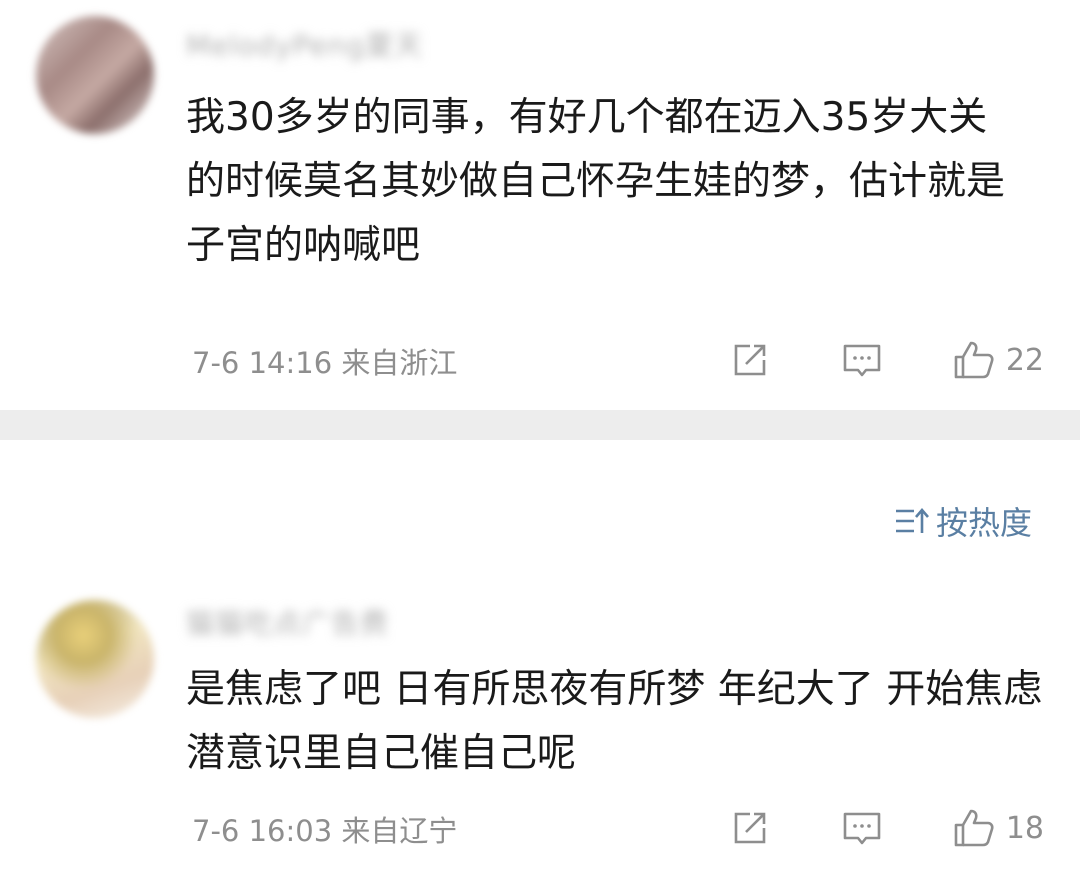 The image size is (1080, 875). Describe the element at coordinates (399, 831) in the screenshot. I see `comment-location: 来自辽宁` at that location.